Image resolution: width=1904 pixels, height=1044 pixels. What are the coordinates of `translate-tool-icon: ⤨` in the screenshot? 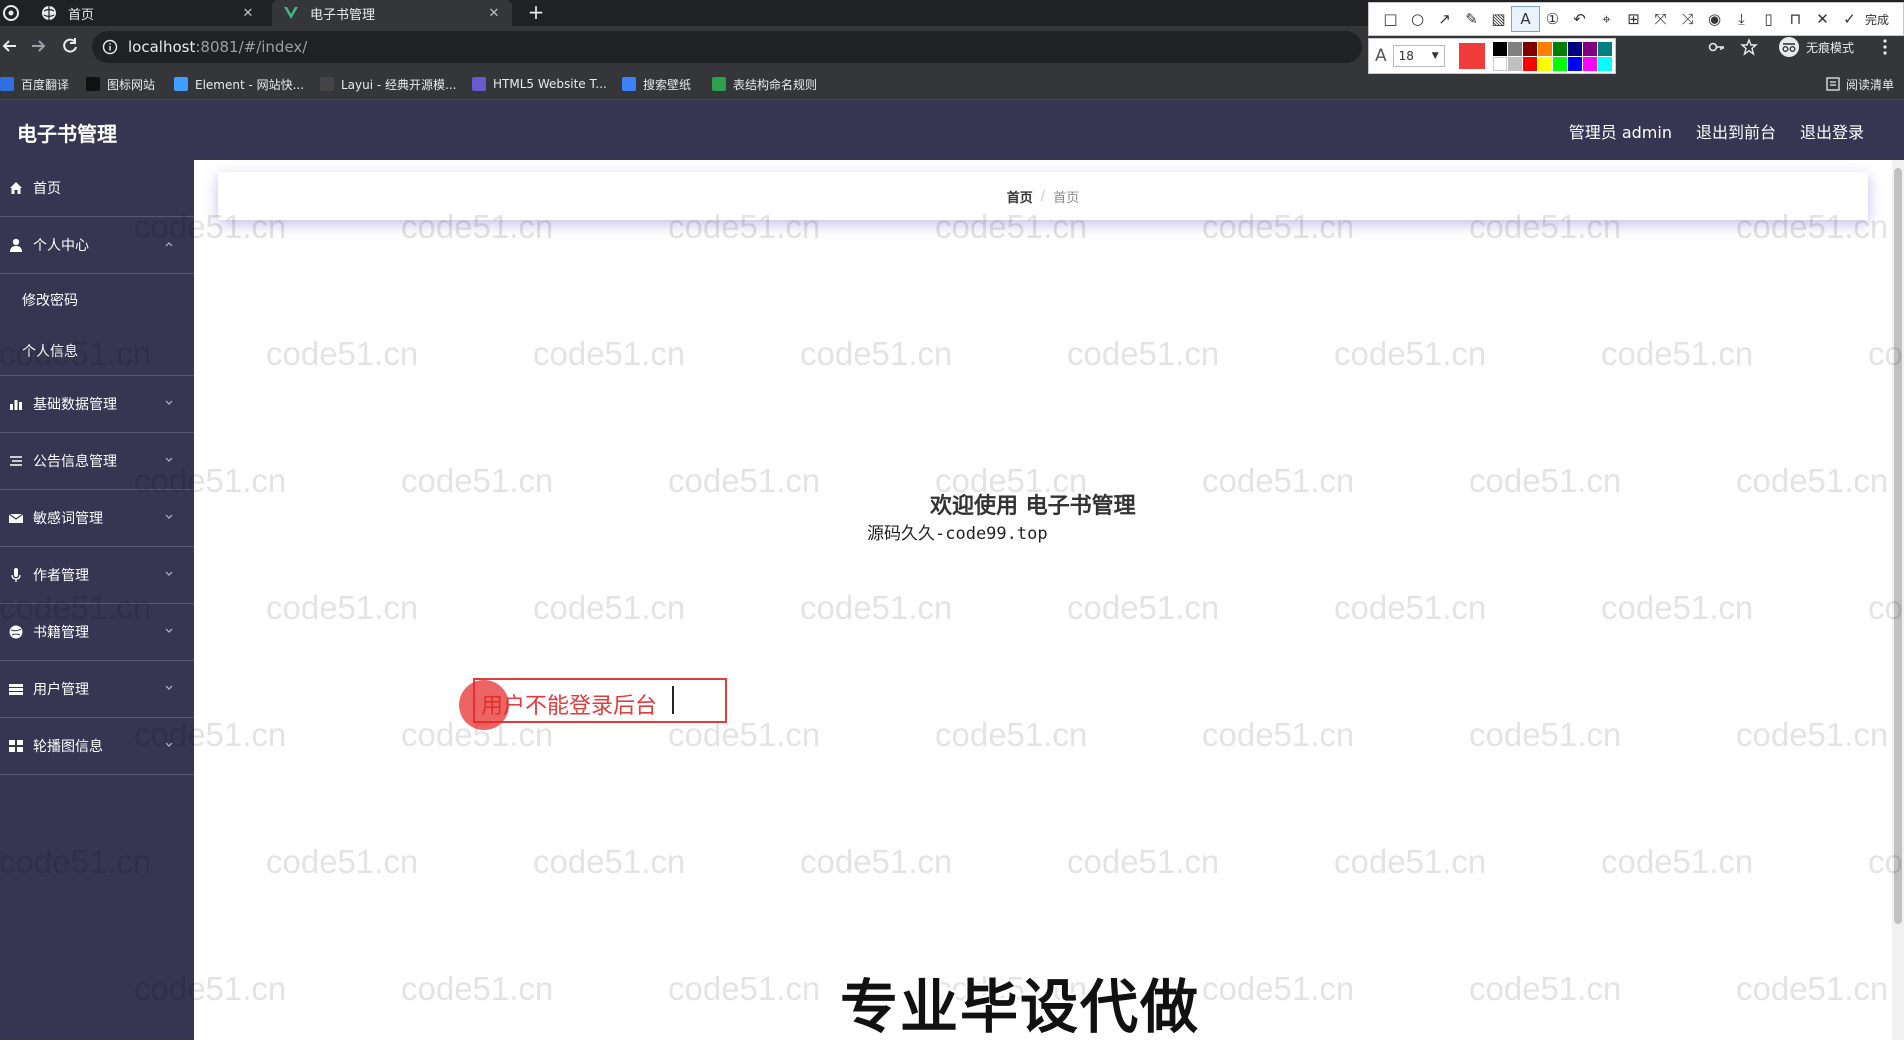 It's located at (1687, 19).